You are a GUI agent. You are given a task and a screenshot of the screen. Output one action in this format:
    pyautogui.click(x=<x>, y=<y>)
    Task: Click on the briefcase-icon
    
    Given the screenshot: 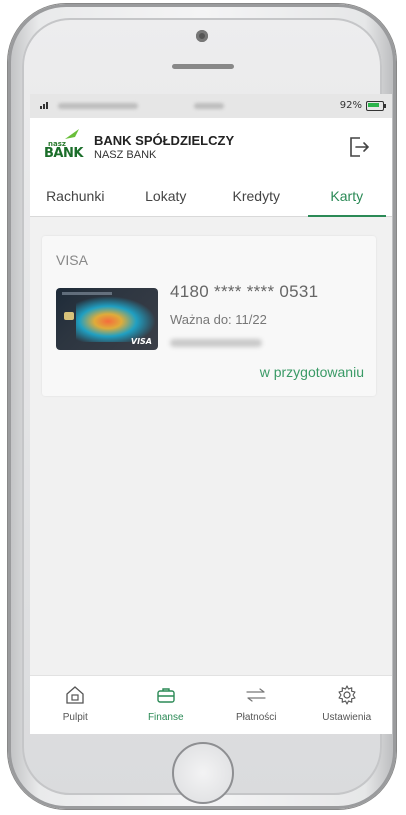 What is the action you would take?
    pyautogui.click(x=166, y=695)
    